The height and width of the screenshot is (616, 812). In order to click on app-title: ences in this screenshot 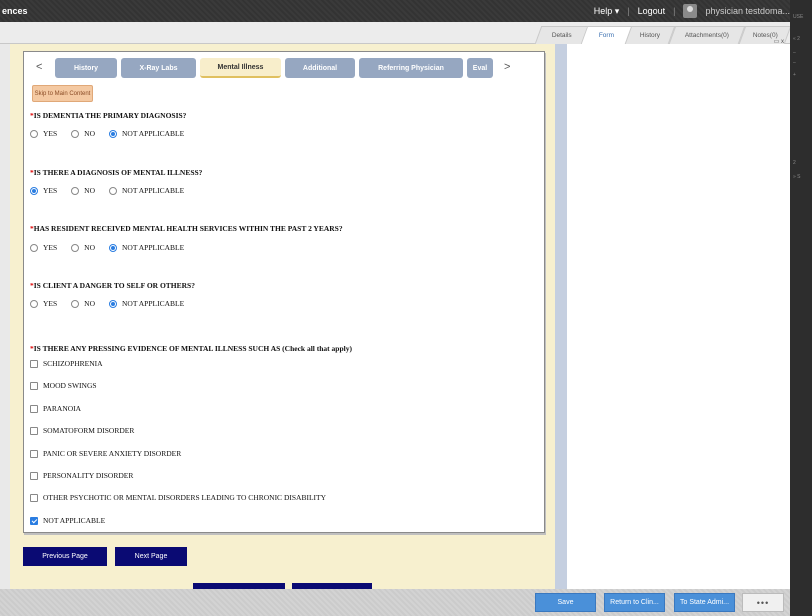, I will do `click(15, 11)`.